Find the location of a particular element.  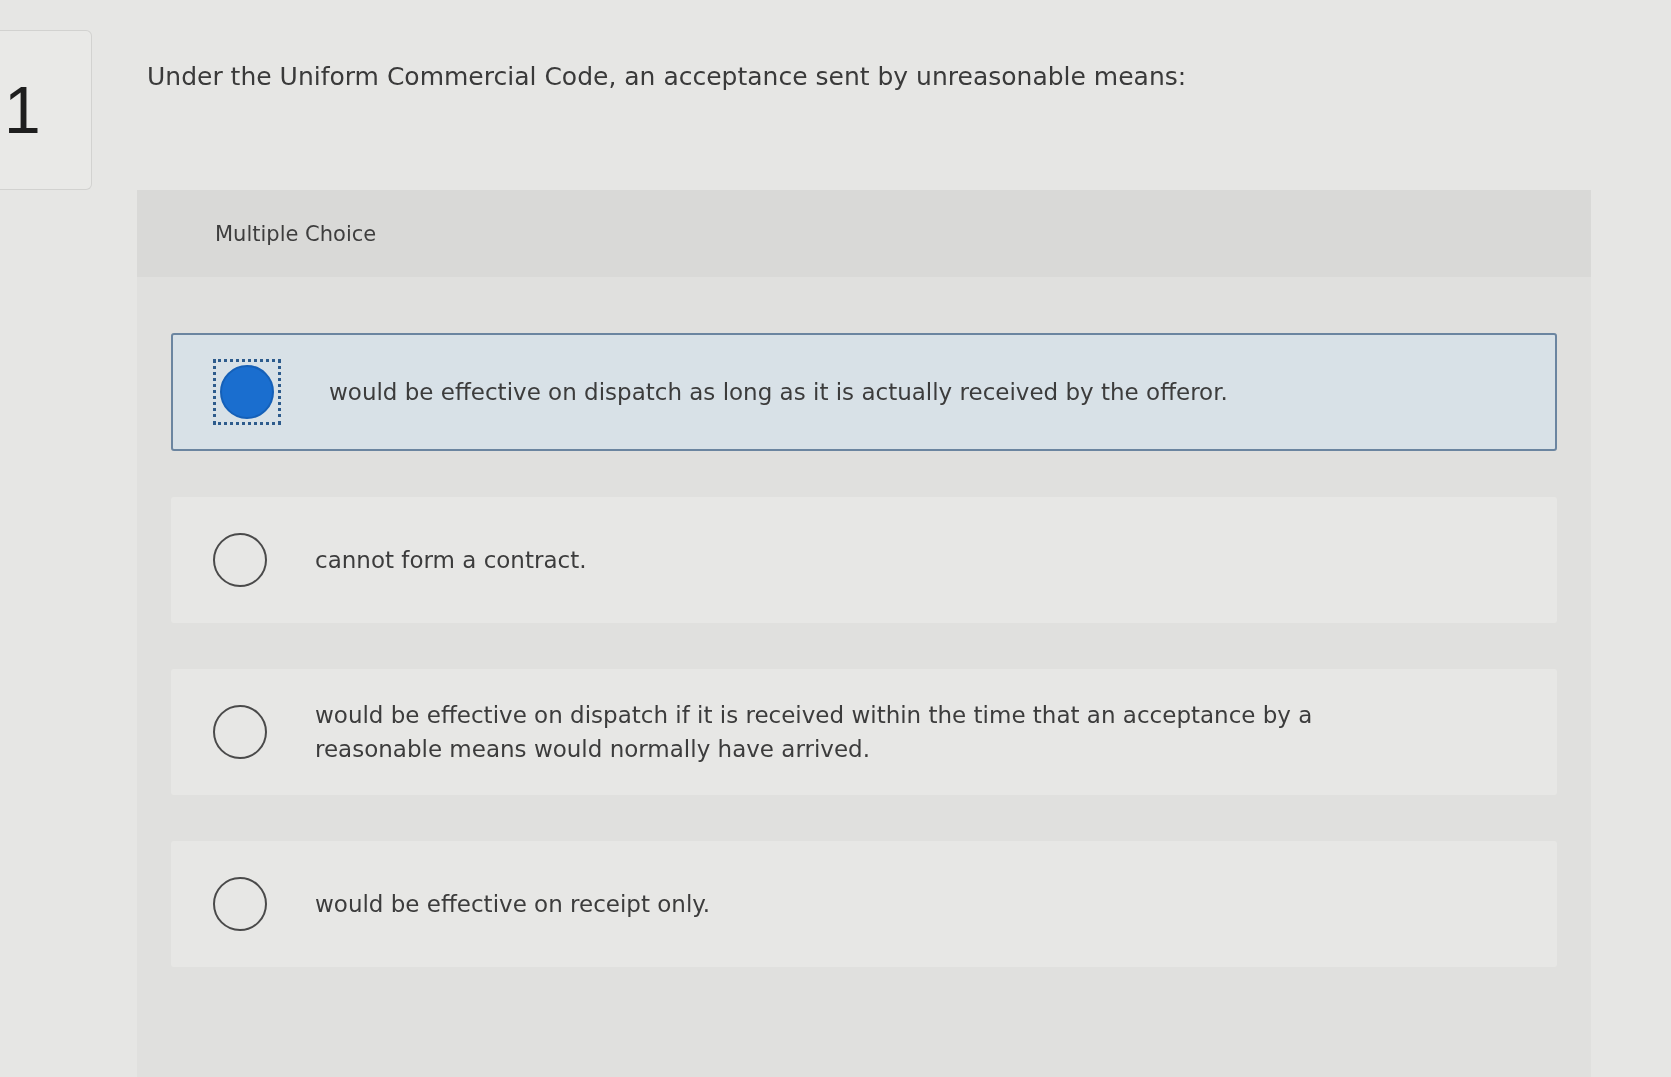

answer-option: cannot form a contract. is located at coordinates (864, 560).